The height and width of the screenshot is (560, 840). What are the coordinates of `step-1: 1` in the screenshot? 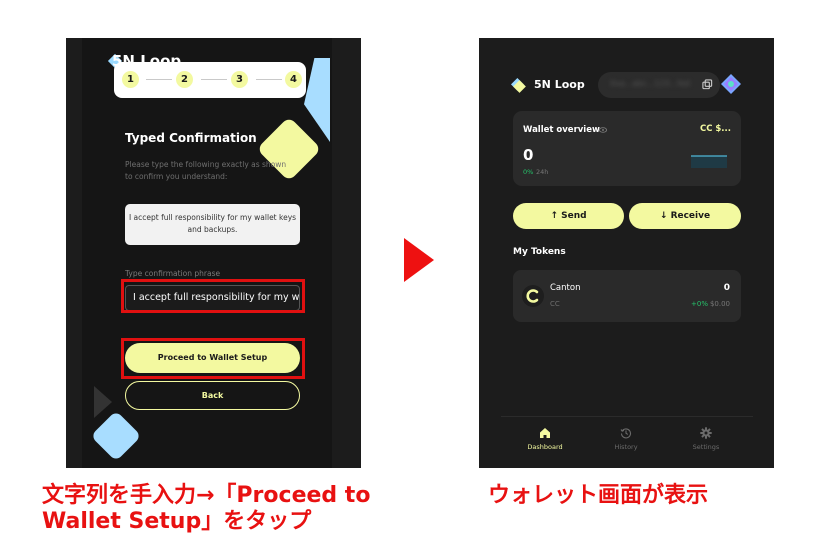 It's located at (130, 79).